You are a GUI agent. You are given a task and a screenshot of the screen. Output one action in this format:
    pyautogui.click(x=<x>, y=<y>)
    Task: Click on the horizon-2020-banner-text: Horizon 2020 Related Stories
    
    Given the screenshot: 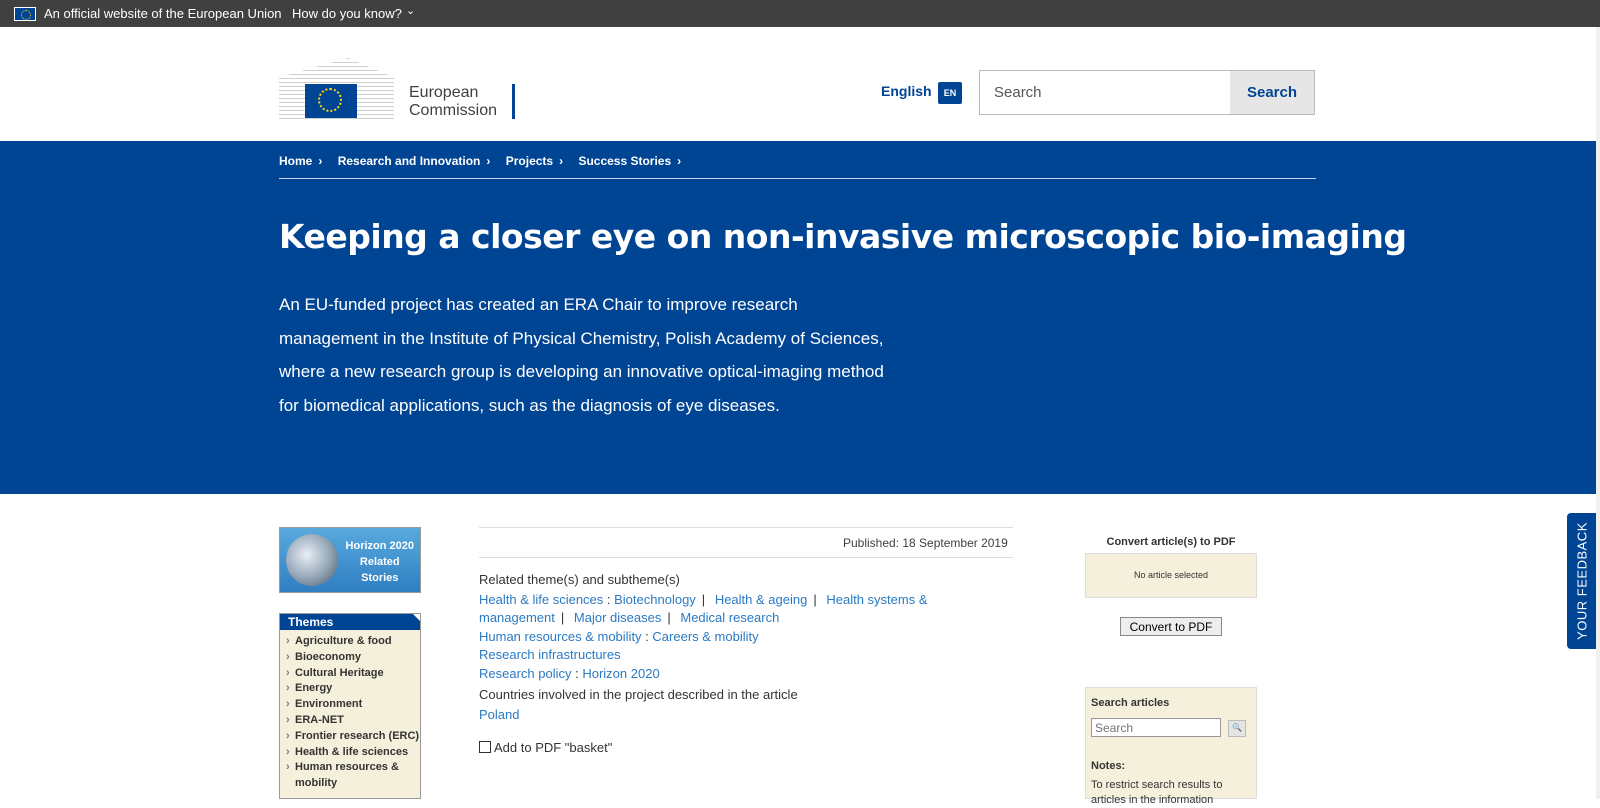 What is the action you would take?
    pyautogui.click(x=380, y=562)
    